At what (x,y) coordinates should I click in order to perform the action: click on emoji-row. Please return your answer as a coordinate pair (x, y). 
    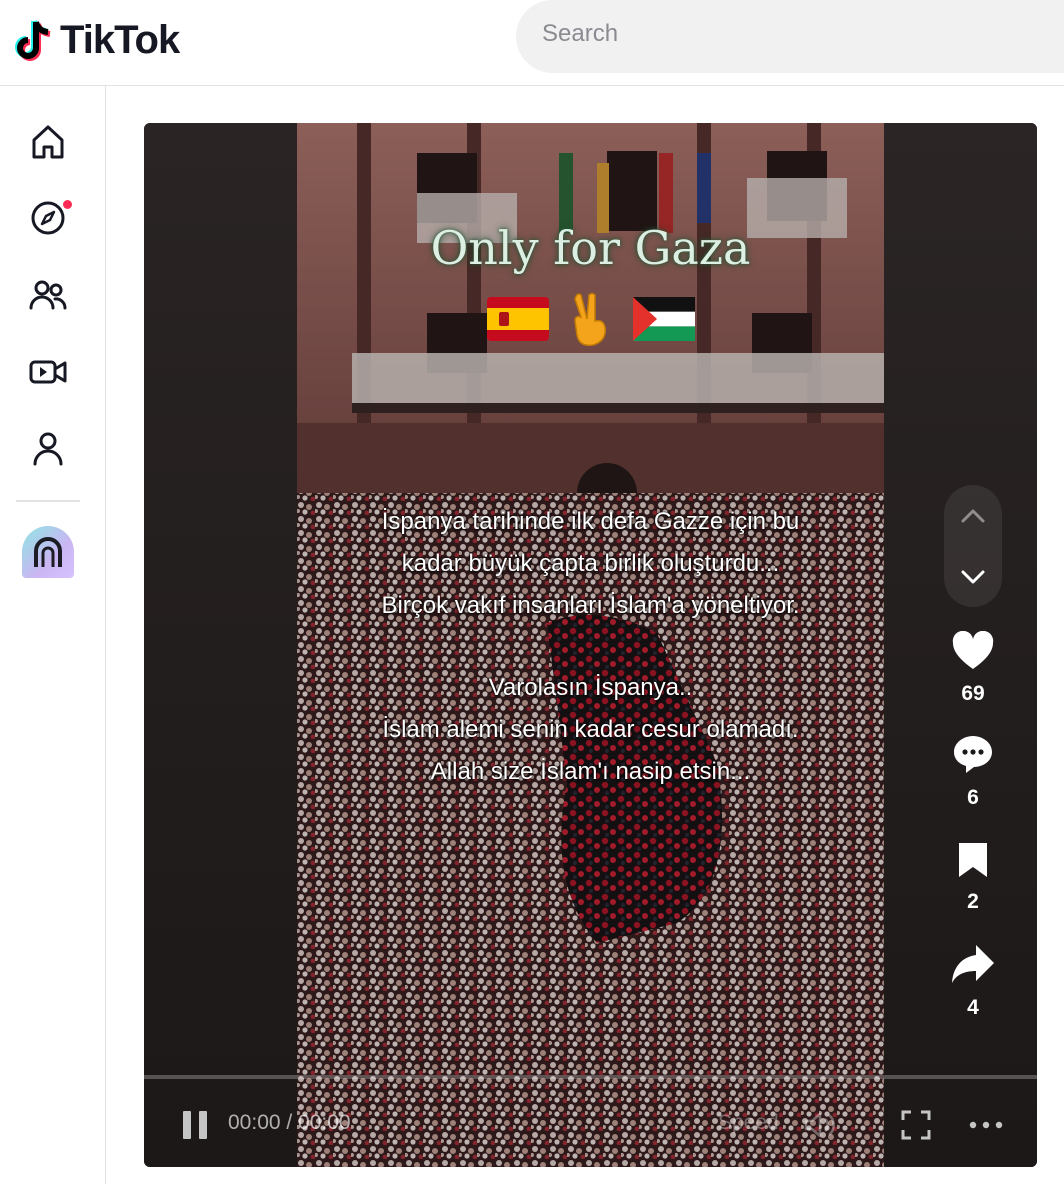
    Looking at the image, I should click on (590, 319).